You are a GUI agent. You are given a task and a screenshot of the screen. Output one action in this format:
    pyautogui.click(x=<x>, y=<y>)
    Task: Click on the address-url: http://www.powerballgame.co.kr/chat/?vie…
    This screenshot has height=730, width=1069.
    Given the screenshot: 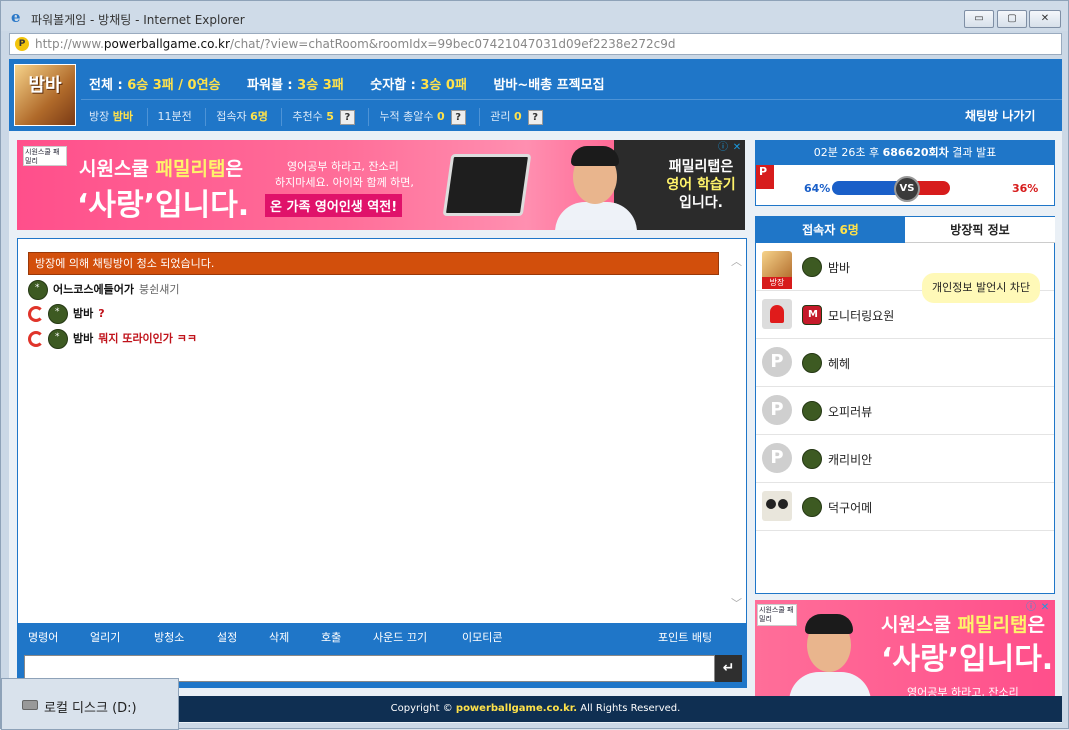 What is the action you would take?
    pyautogui.click(x=355, y=44)
    